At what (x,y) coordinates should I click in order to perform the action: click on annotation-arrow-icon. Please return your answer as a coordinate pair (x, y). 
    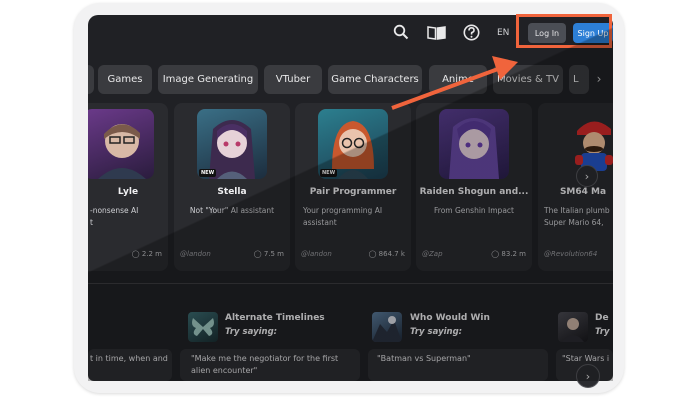
    Looking at the image, I should click on (454, 83).